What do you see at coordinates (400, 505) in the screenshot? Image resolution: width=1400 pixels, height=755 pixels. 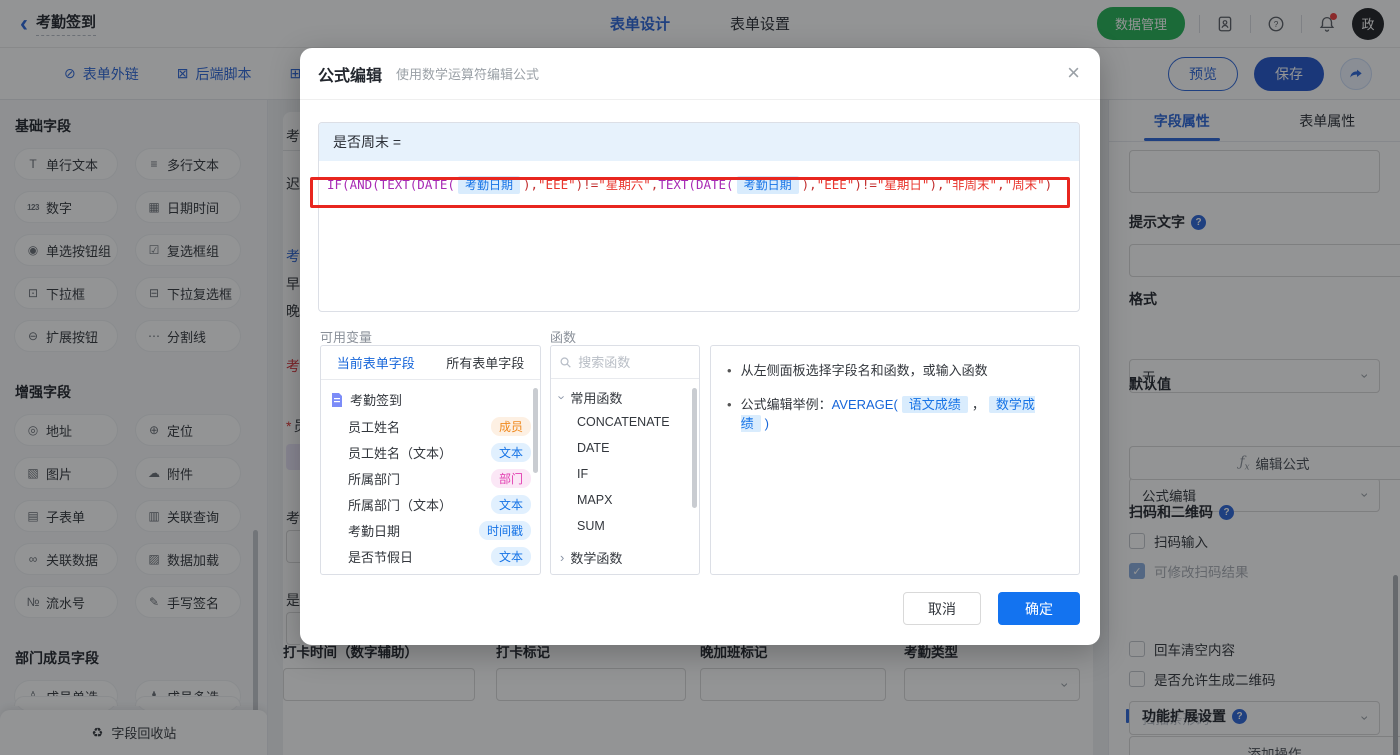 I see `variable-name: 所属部门（文本）` at bounding box center [400, 505].